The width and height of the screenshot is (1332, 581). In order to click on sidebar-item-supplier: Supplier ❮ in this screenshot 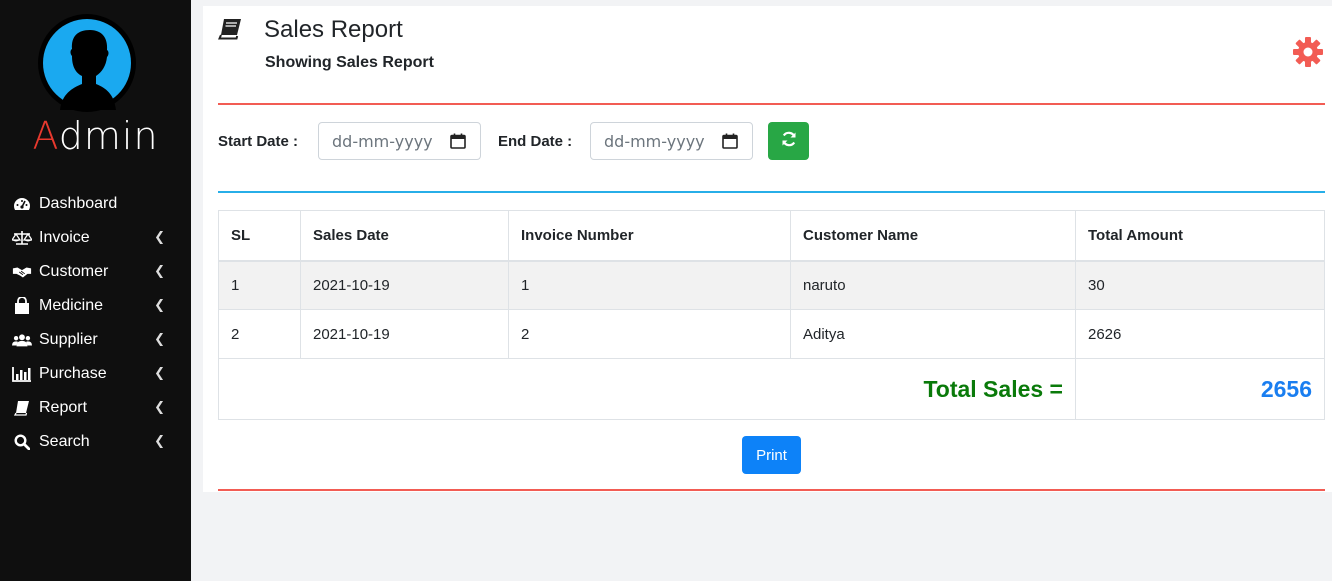, I will do `click(95, 340)`.